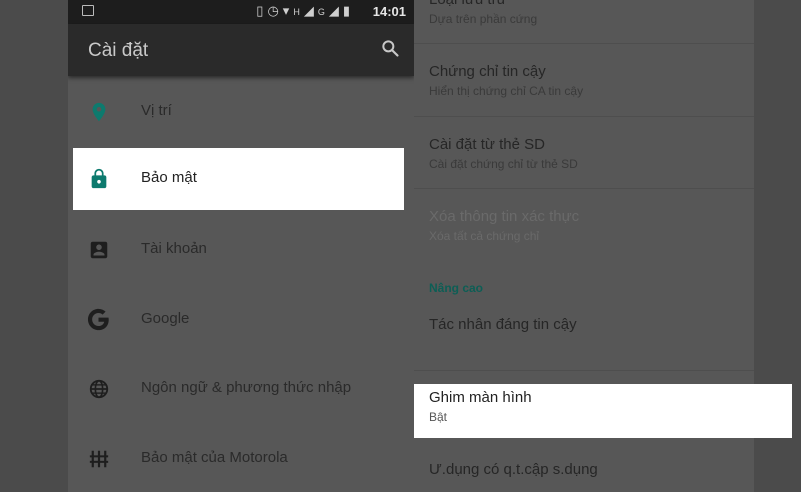  Describe the element at coordinates (241, 12) in the screenshot. I see `status-bar: ▯◷▾H◢G◢▮ 14:01` at that location.